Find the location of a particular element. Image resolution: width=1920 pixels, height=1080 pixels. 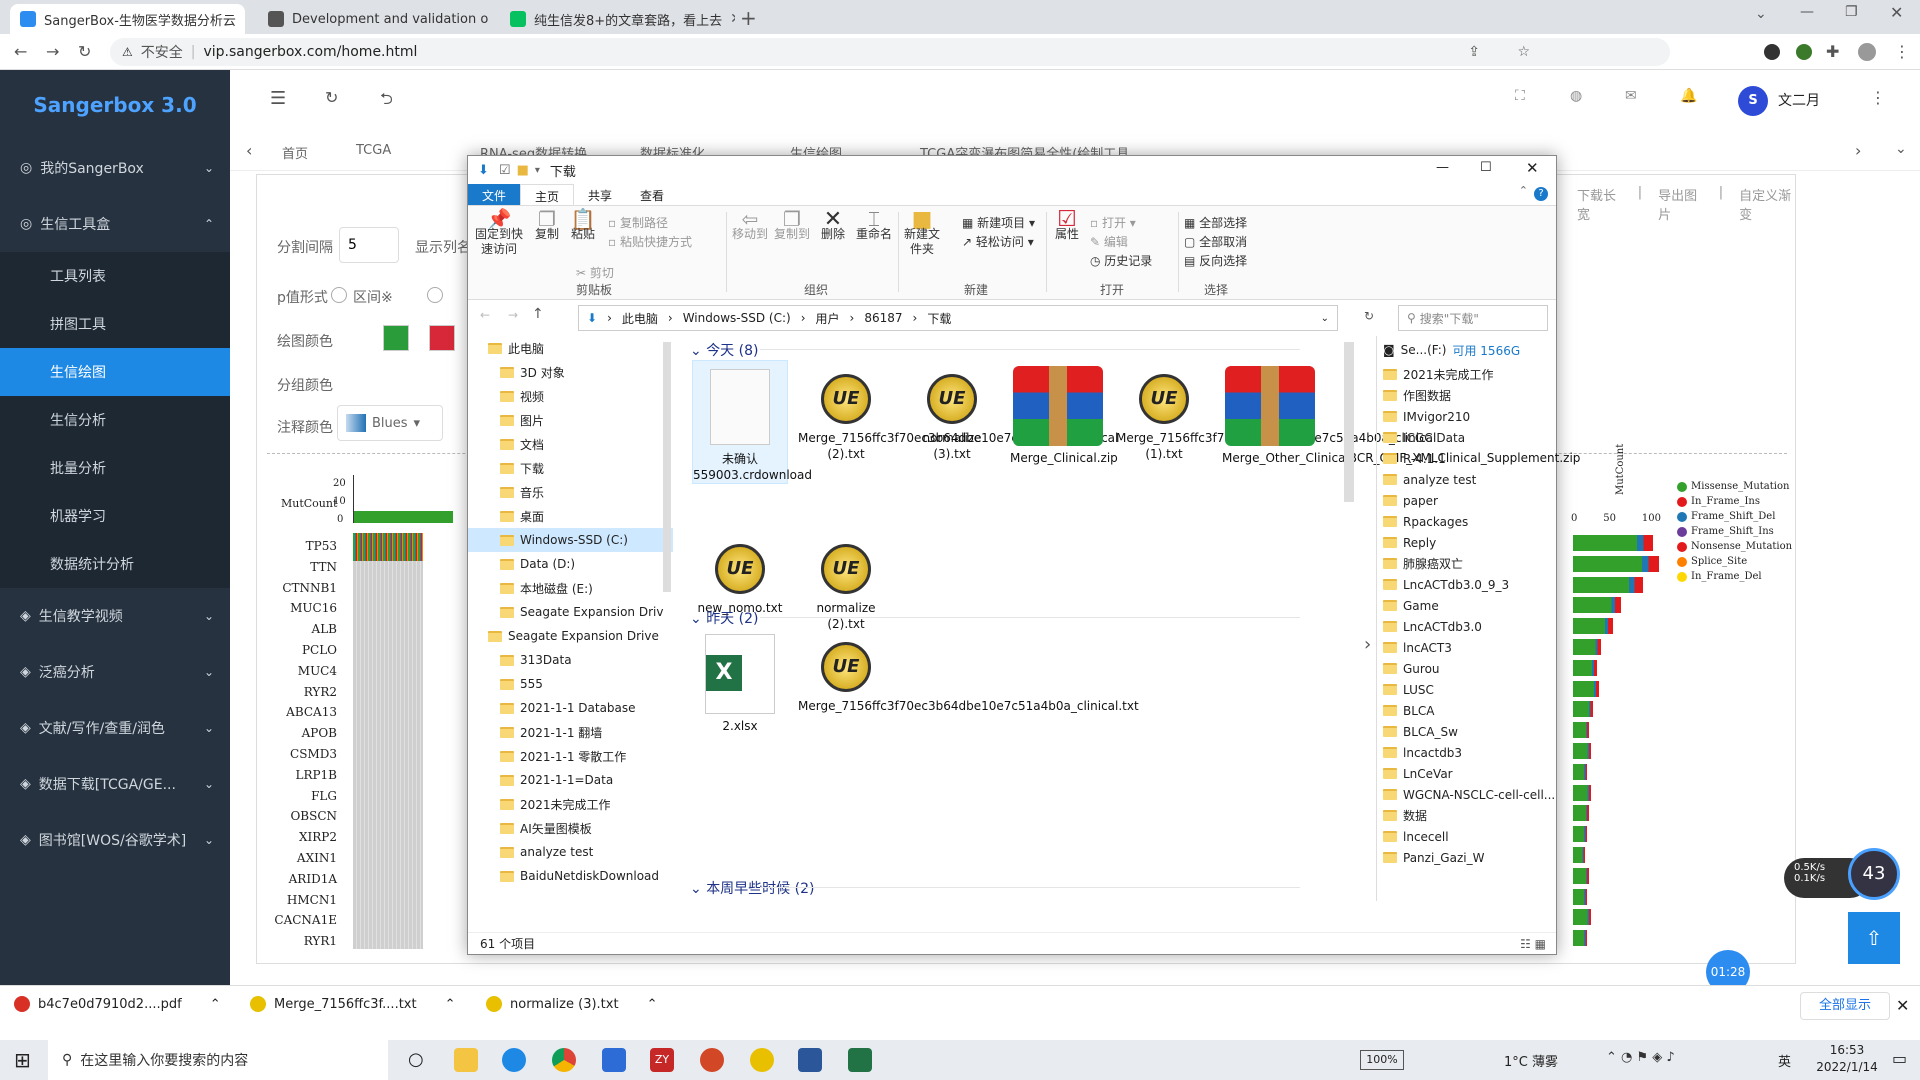

right-folder-item: 2021未完成工作 is located at coordinates (1471, 374).